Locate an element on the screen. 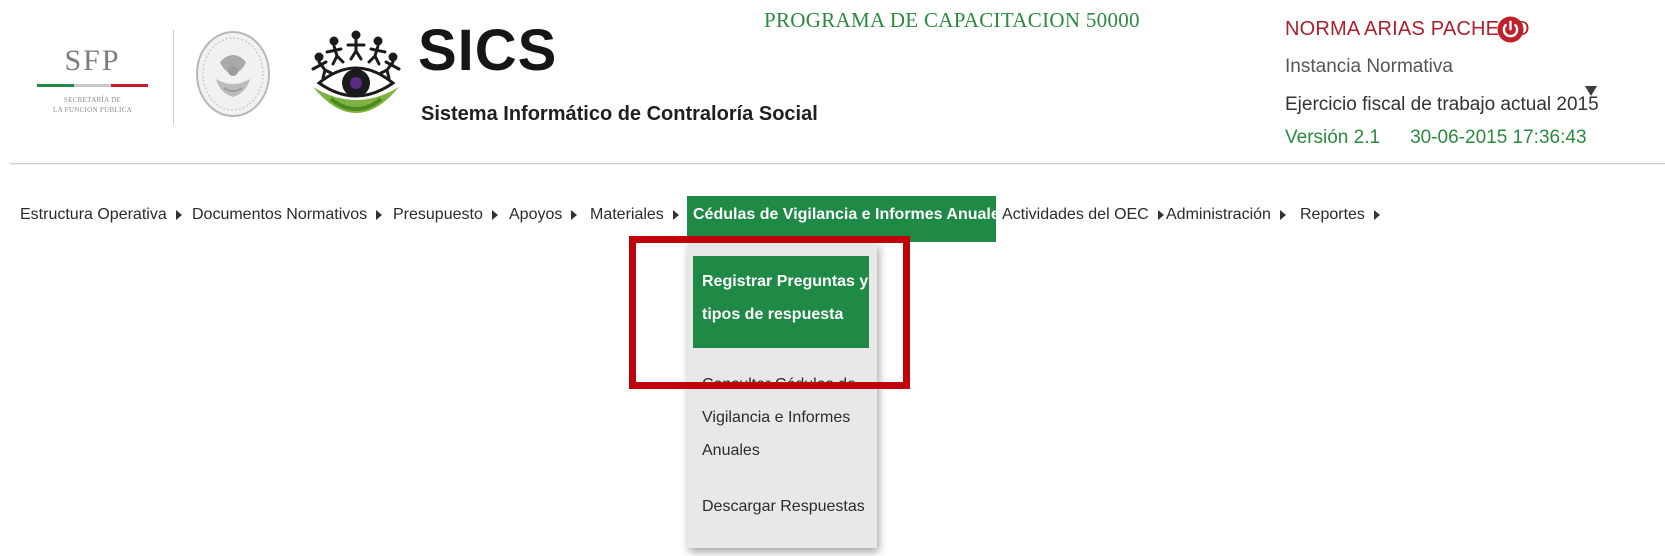  menu-item-reportes: Reportes is located at coordinates (1340, 219).